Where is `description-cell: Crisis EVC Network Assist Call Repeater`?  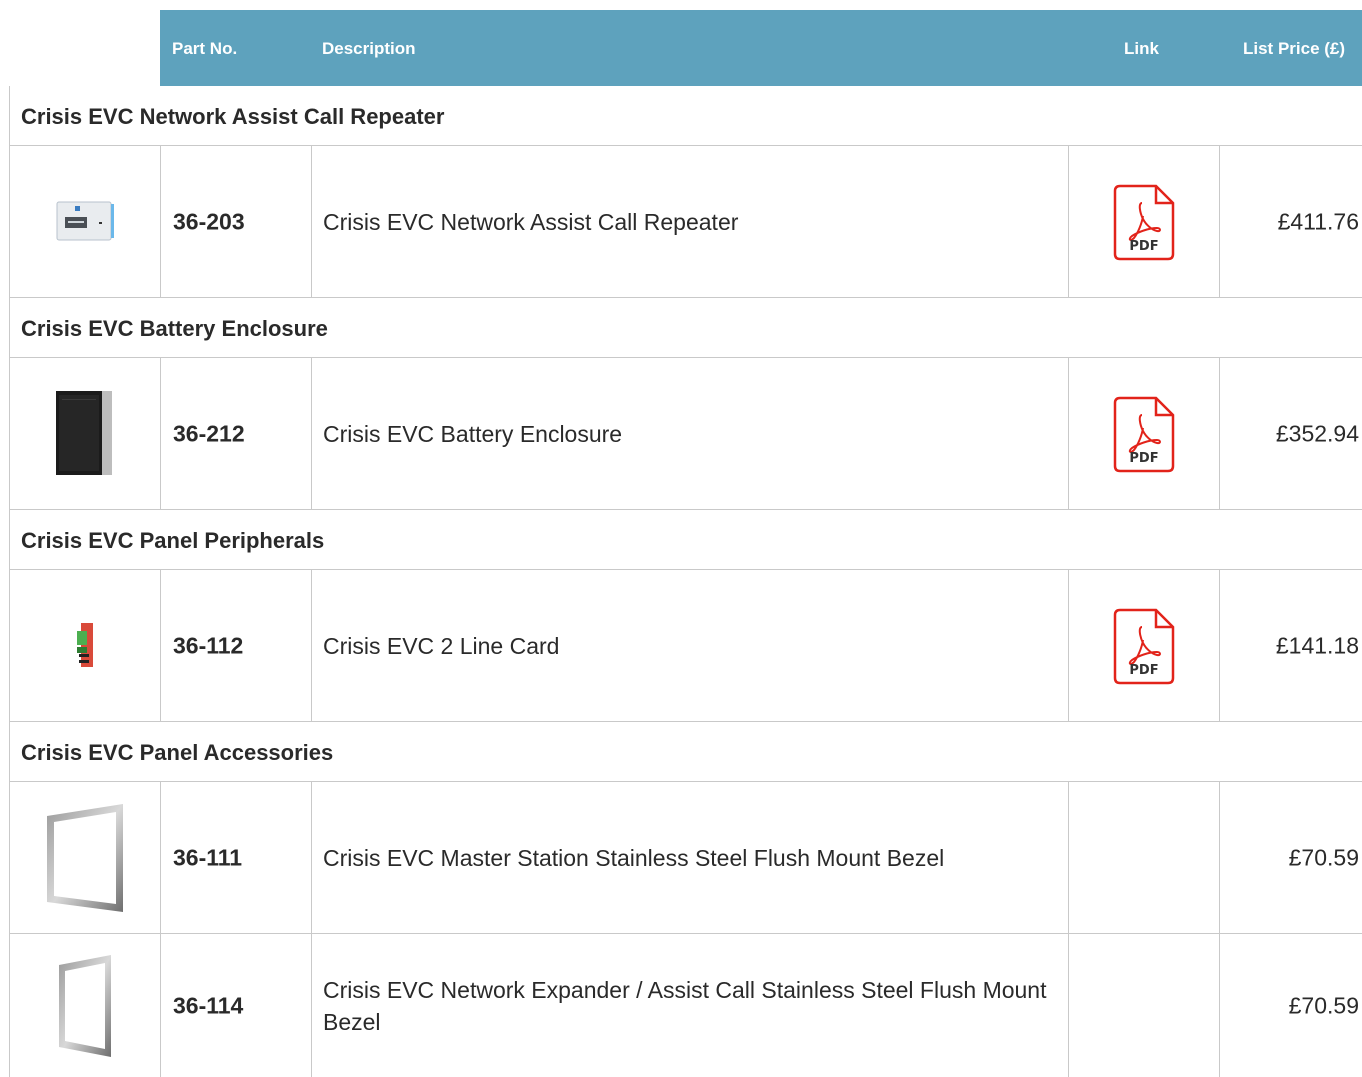 description-cell: Crisis EVC Network Assist Call Repeater is located at coordinates (690, 221).